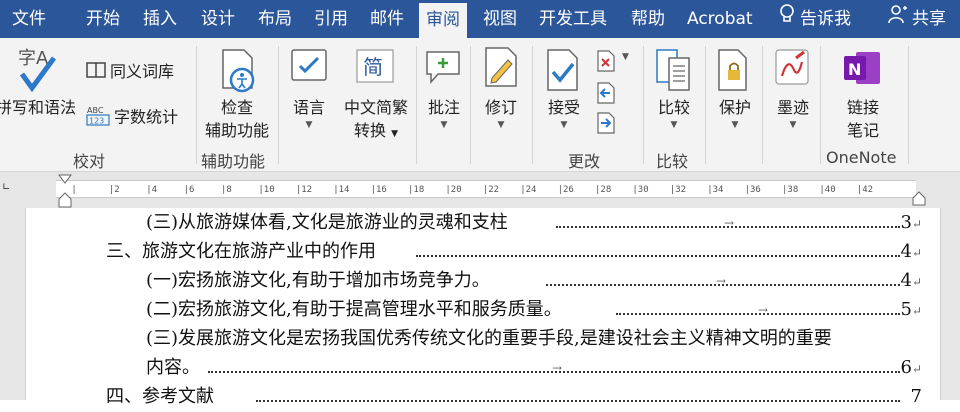 The image size is (960, 412). I want to click on ruler-tick-label: |24, so click(528, 190).